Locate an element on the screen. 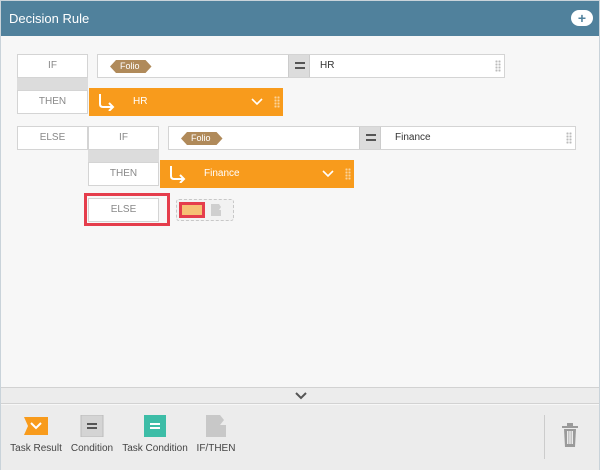 Image resolution: width=600 pixels, height=470 pixels. palette-if-then: IF/THEN is located at coordinates (216, 434).